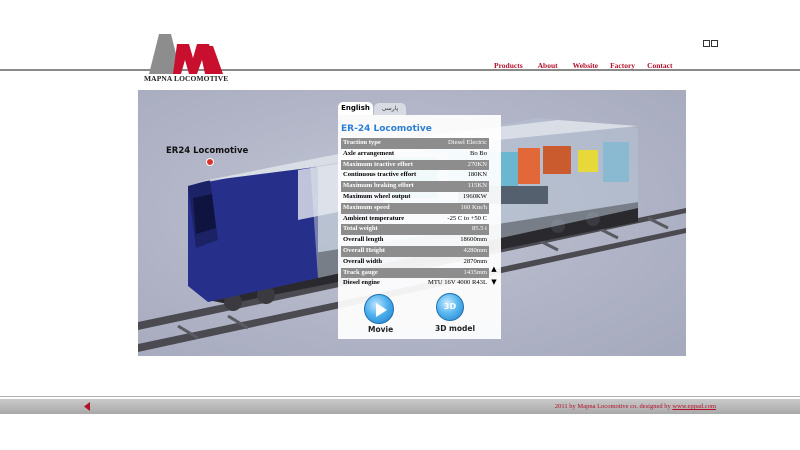 This screenshot has width=800, height=450. I want to click on table-row: Track gauge 1435mm, so click(415, 273).